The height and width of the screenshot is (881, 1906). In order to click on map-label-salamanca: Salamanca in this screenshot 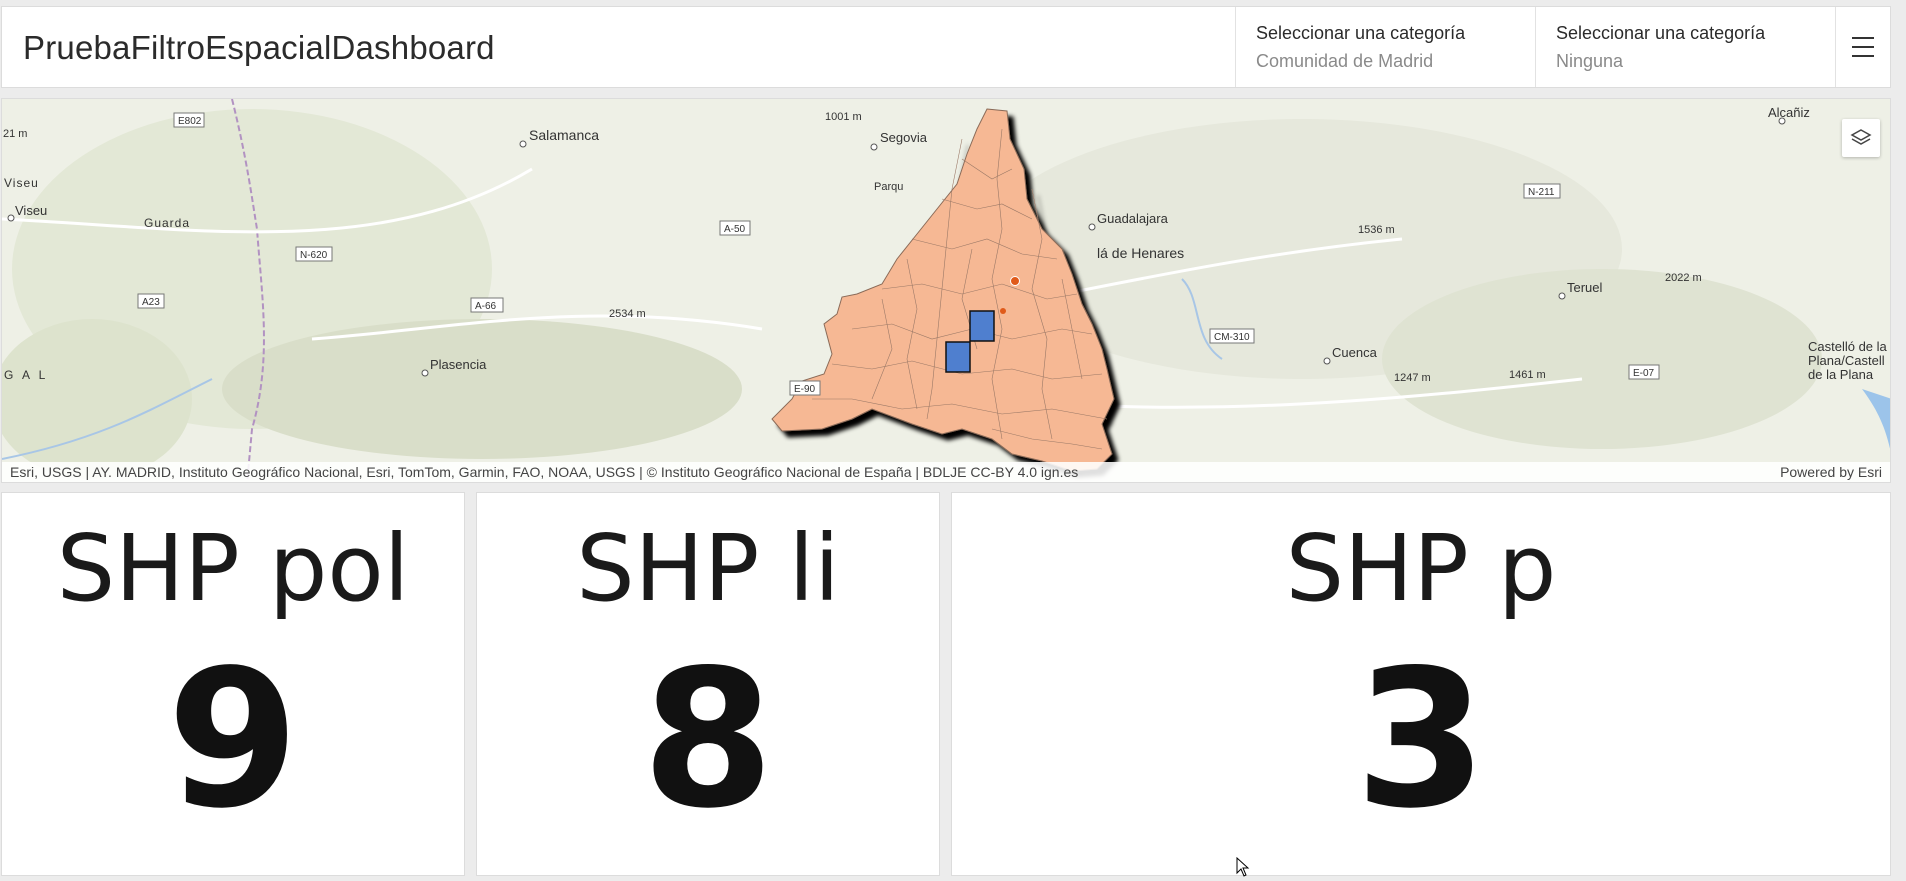, I will do `click(564, 135)`.